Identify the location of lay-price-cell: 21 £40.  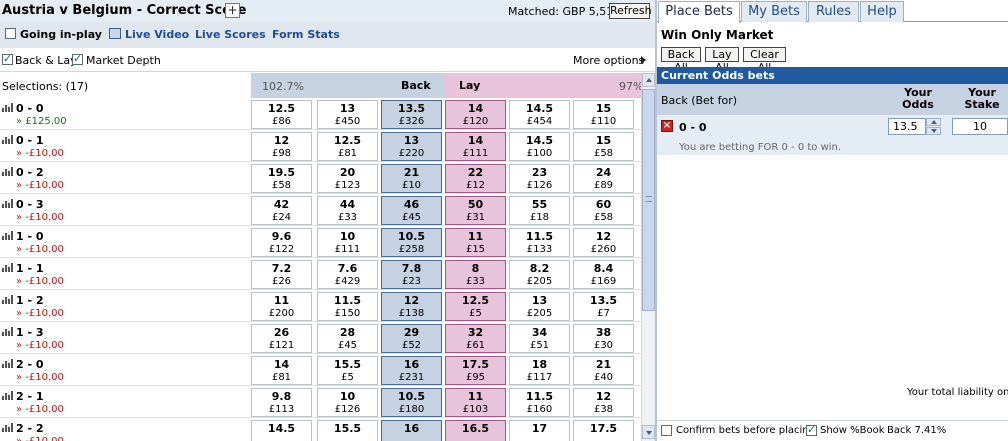
(603, 370).